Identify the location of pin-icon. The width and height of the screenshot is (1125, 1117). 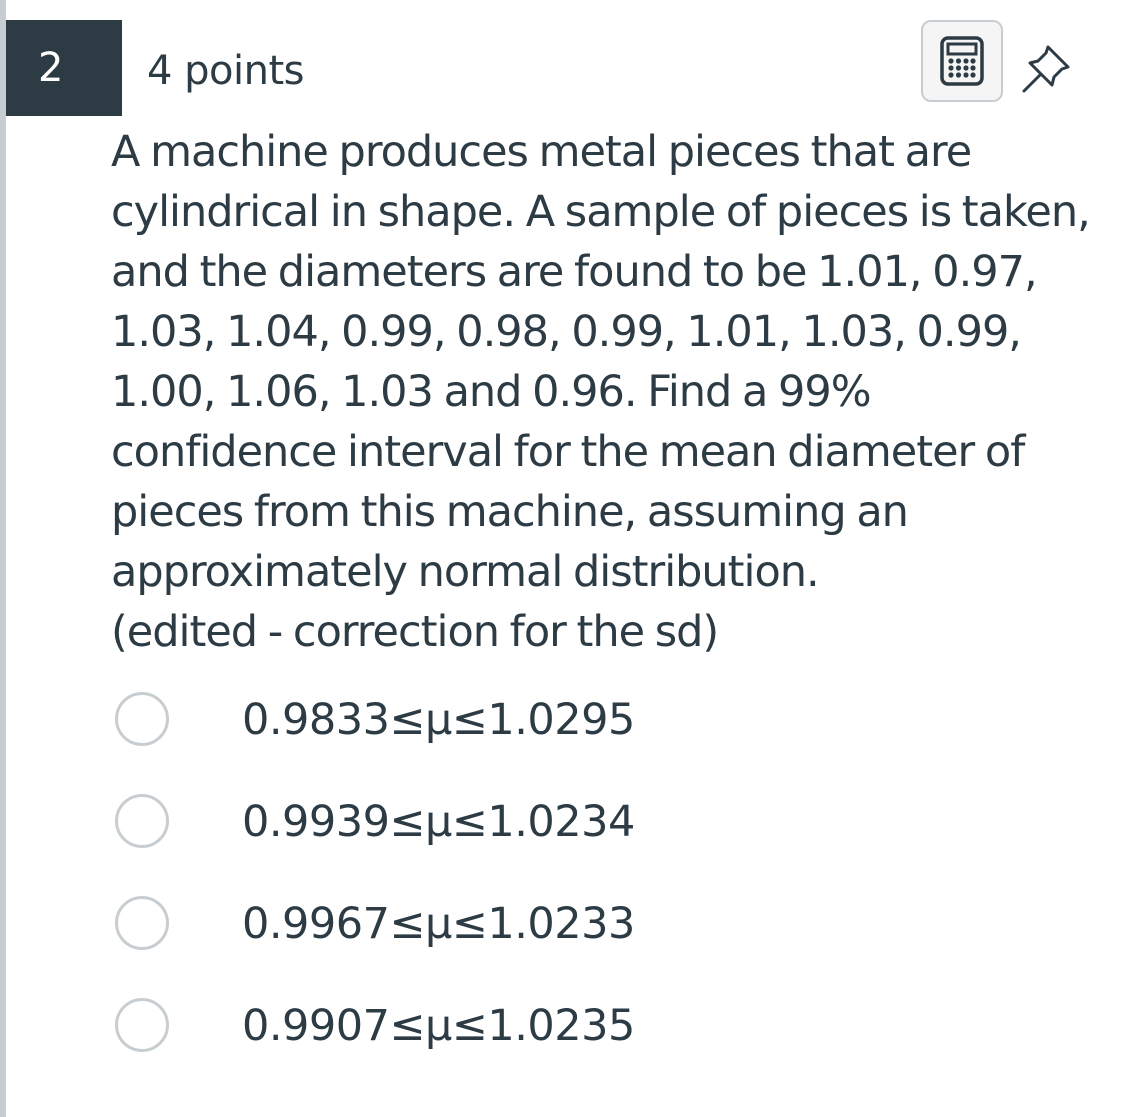
(1046, 69).